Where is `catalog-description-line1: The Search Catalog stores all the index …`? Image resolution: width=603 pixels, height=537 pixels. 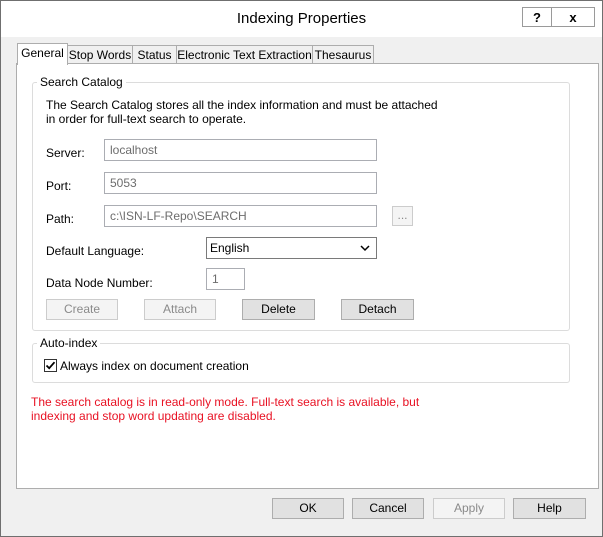 catalog-description-line1: The Search Catalog stores all the index … is located at coordinates (242, 105).